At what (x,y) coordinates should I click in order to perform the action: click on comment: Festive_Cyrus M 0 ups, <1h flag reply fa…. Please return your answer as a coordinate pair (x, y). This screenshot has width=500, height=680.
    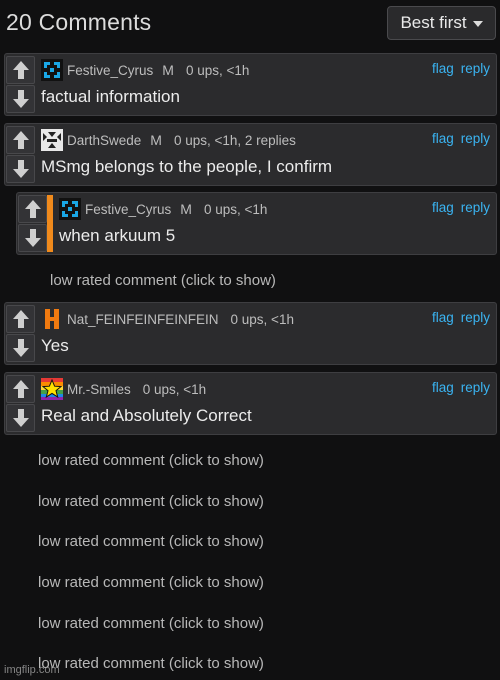
    Looking at the image, I should click on (250, 84).